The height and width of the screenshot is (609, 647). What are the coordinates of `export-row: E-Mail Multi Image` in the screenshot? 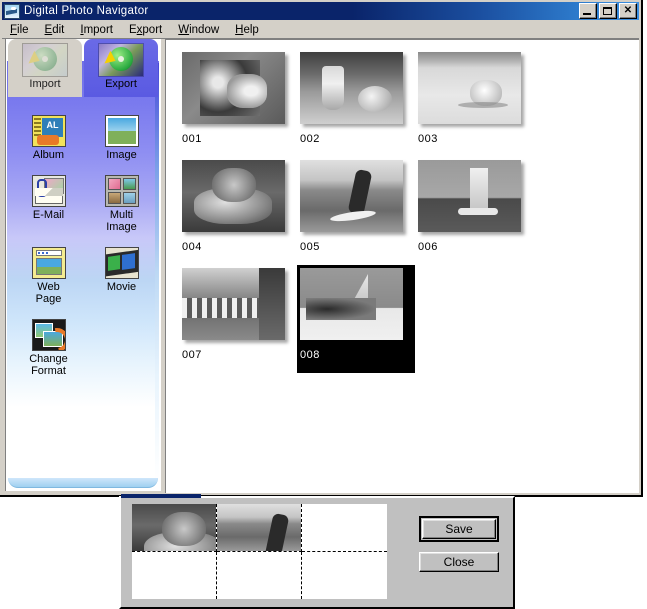 It's located at (85, 201).